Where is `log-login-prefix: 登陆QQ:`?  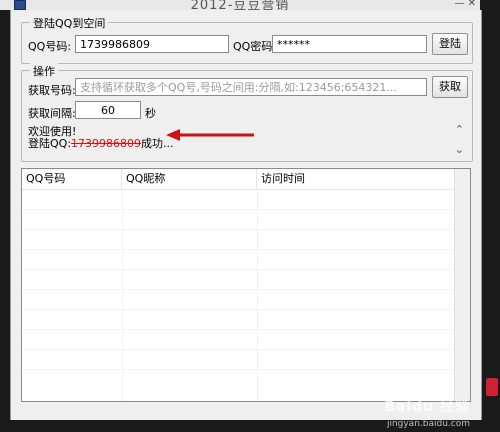
log-login-prefix: 登陆QQ: is located at coordinates (50, 143).